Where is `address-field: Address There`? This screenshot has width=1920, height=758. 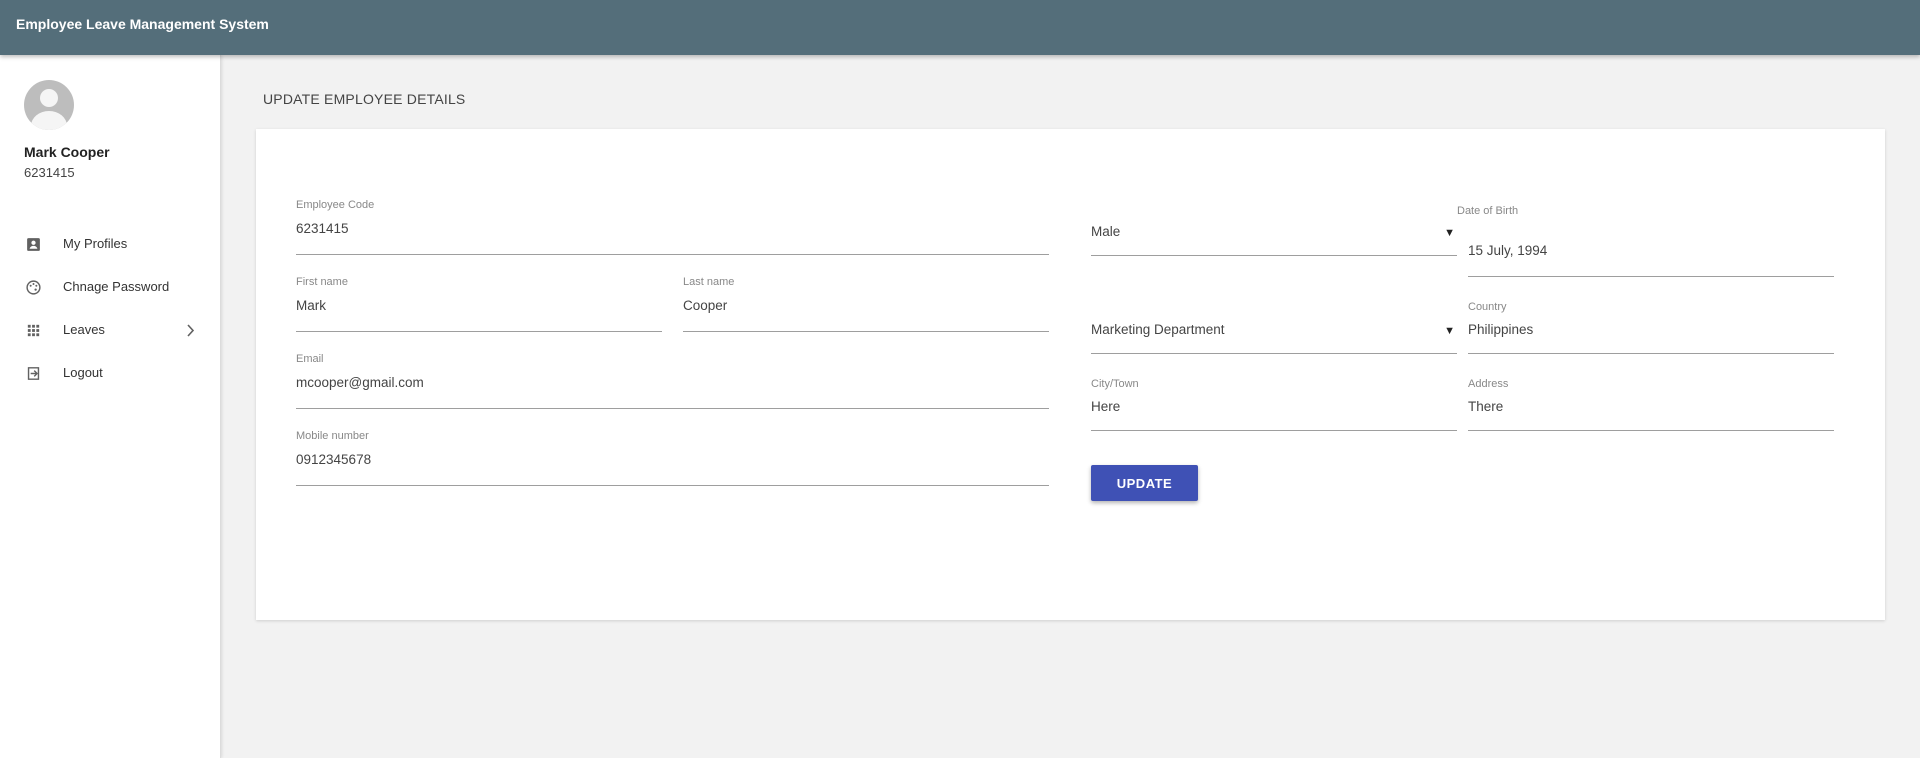
address-field: Address There is located at coordinates (1651, 404).